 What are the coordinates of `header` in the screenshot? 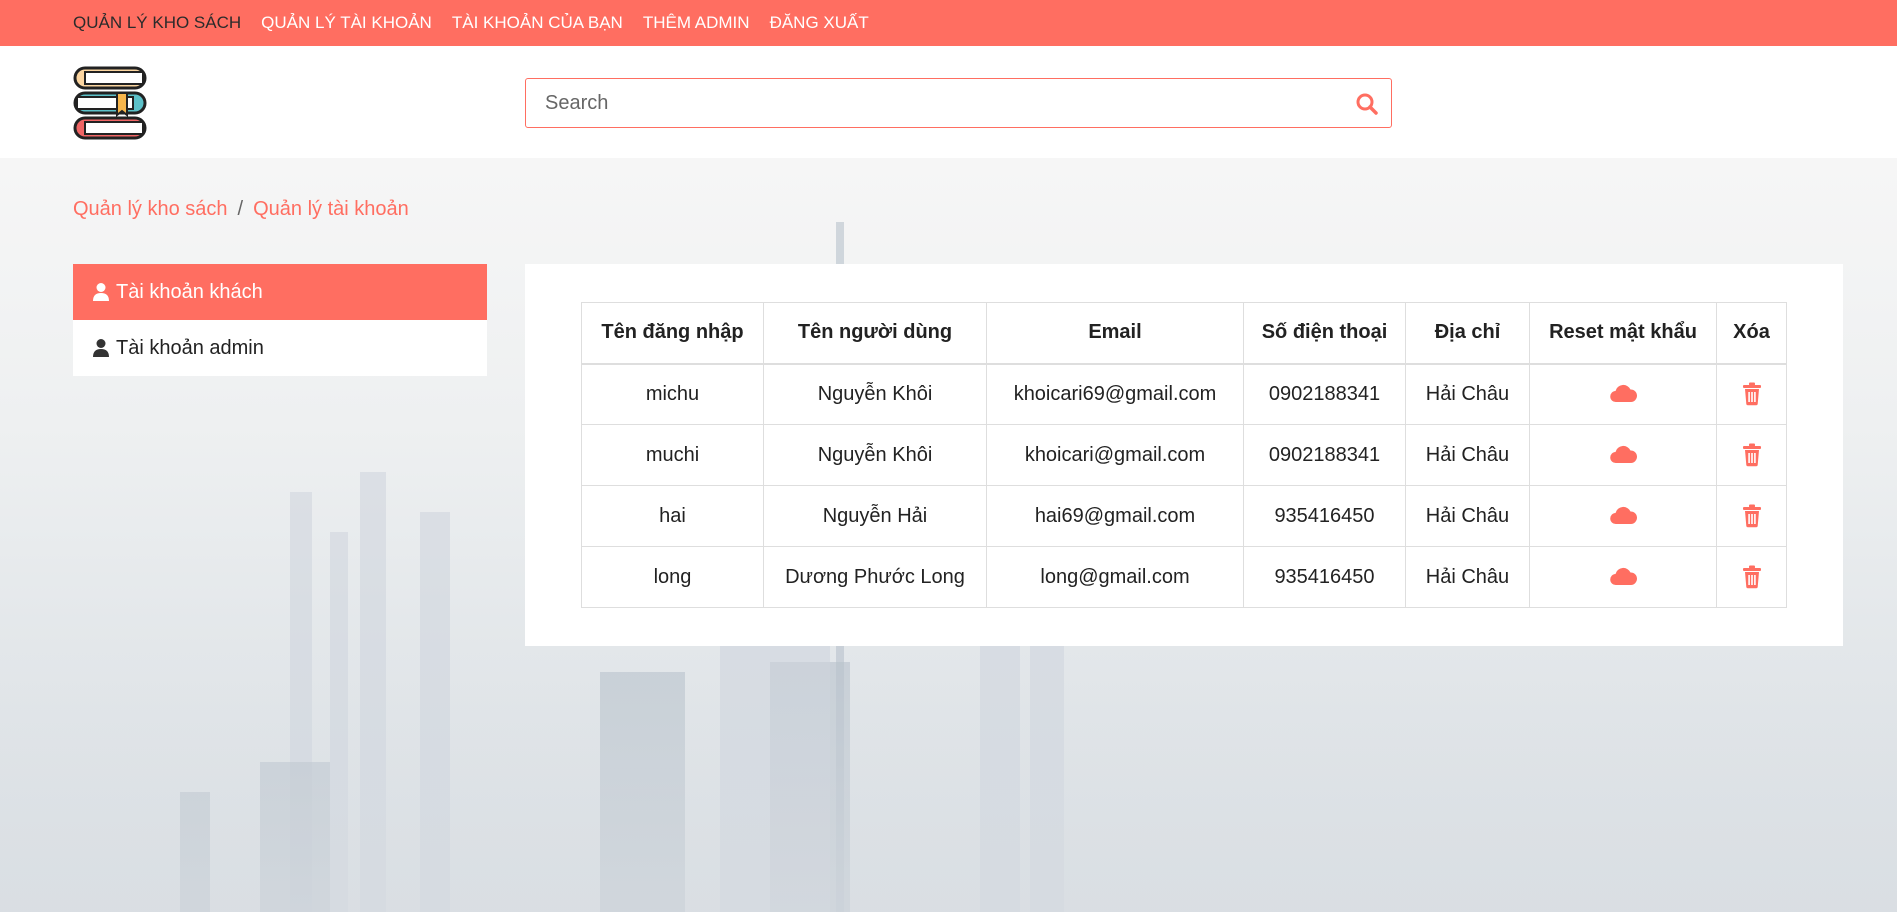 It's located at (948, 102).